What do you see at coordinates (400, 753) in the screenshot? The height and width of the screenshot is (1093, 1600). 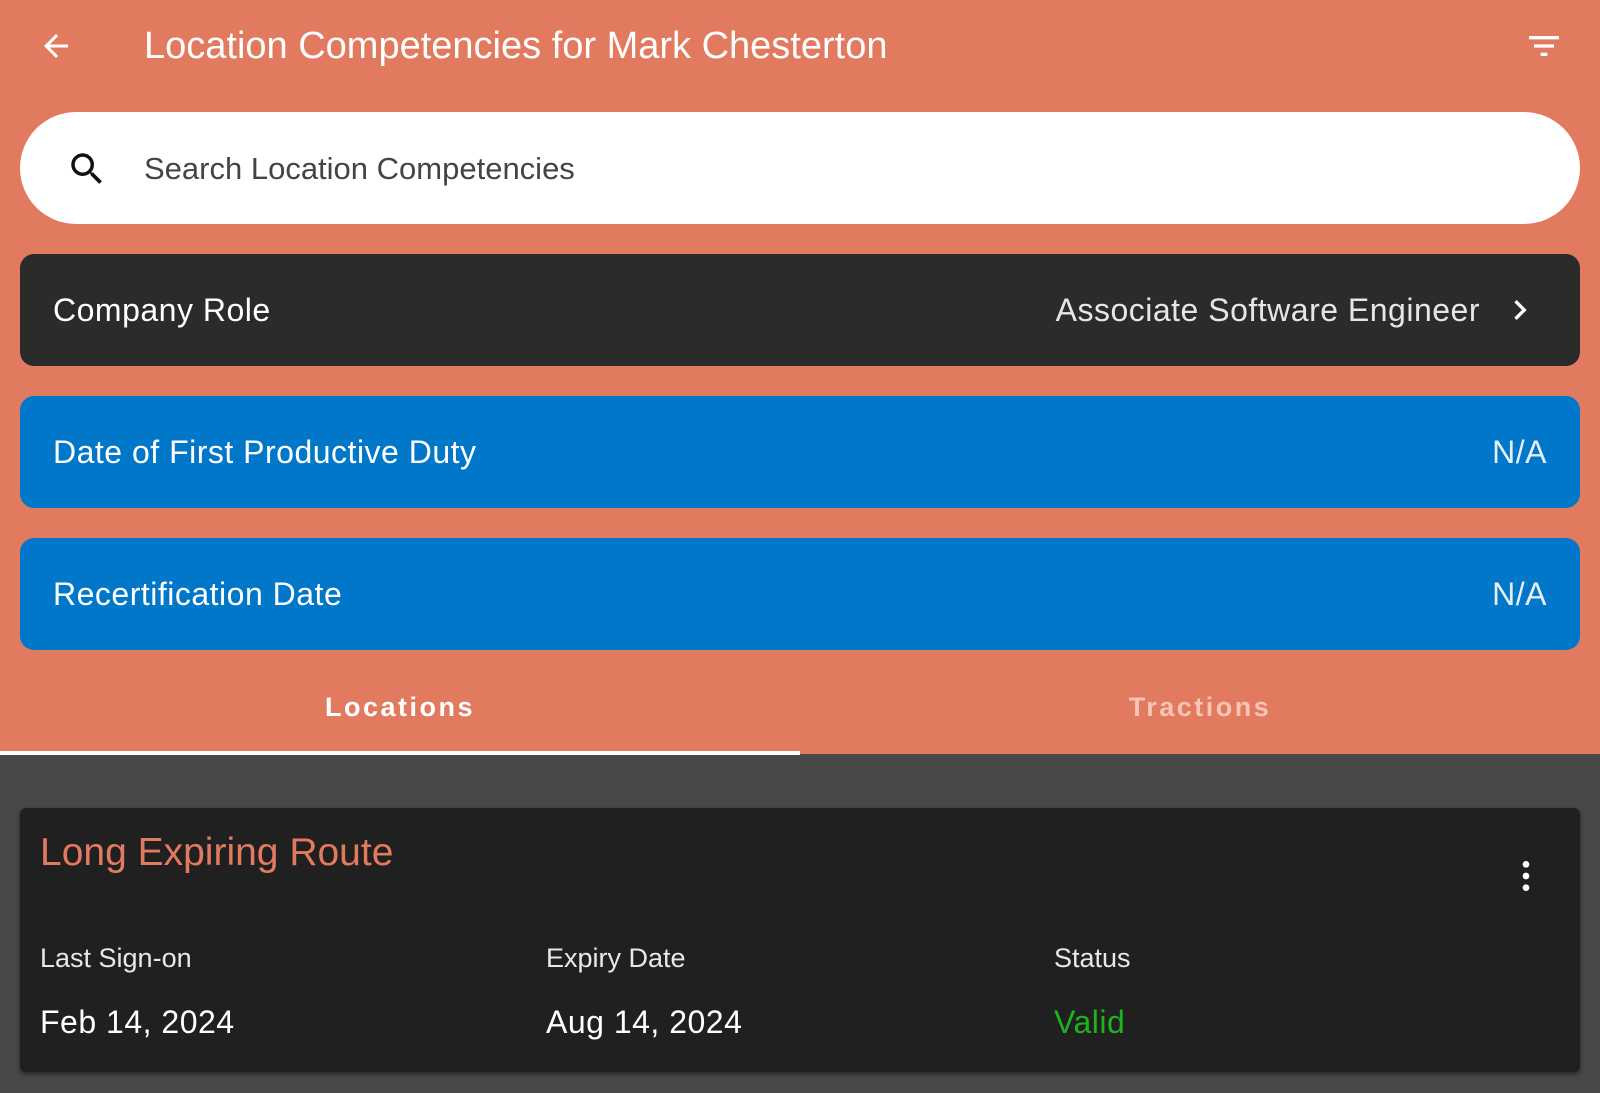 I see `tab-indicator` at bounding box center [400, 753].